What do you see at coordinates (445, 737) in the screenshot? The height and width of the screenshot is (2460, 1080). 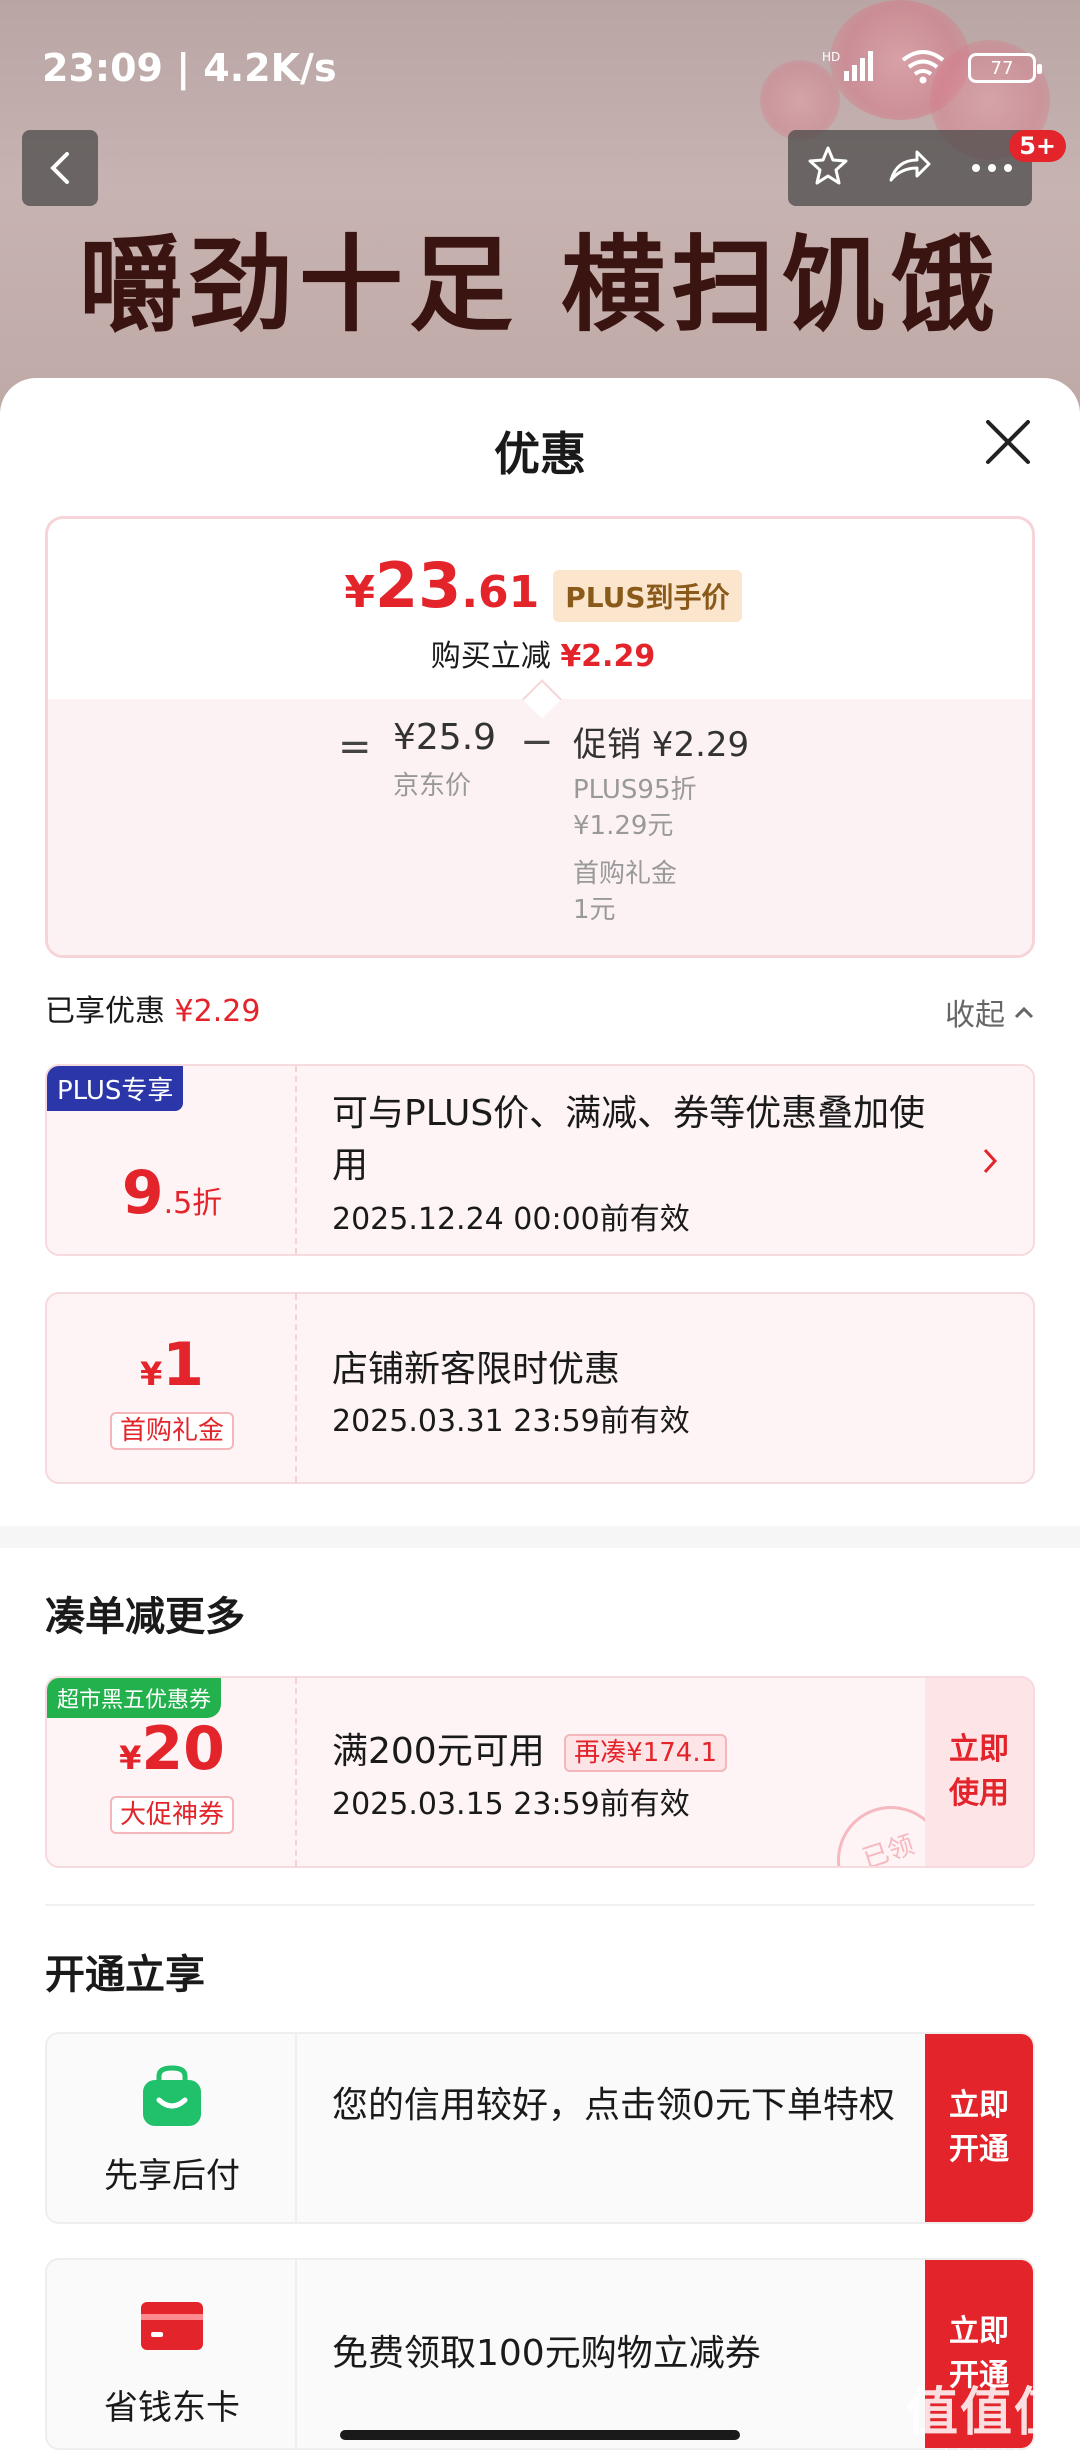 I see `jd-price: ¥25.9` at bounding box center [445, 737].